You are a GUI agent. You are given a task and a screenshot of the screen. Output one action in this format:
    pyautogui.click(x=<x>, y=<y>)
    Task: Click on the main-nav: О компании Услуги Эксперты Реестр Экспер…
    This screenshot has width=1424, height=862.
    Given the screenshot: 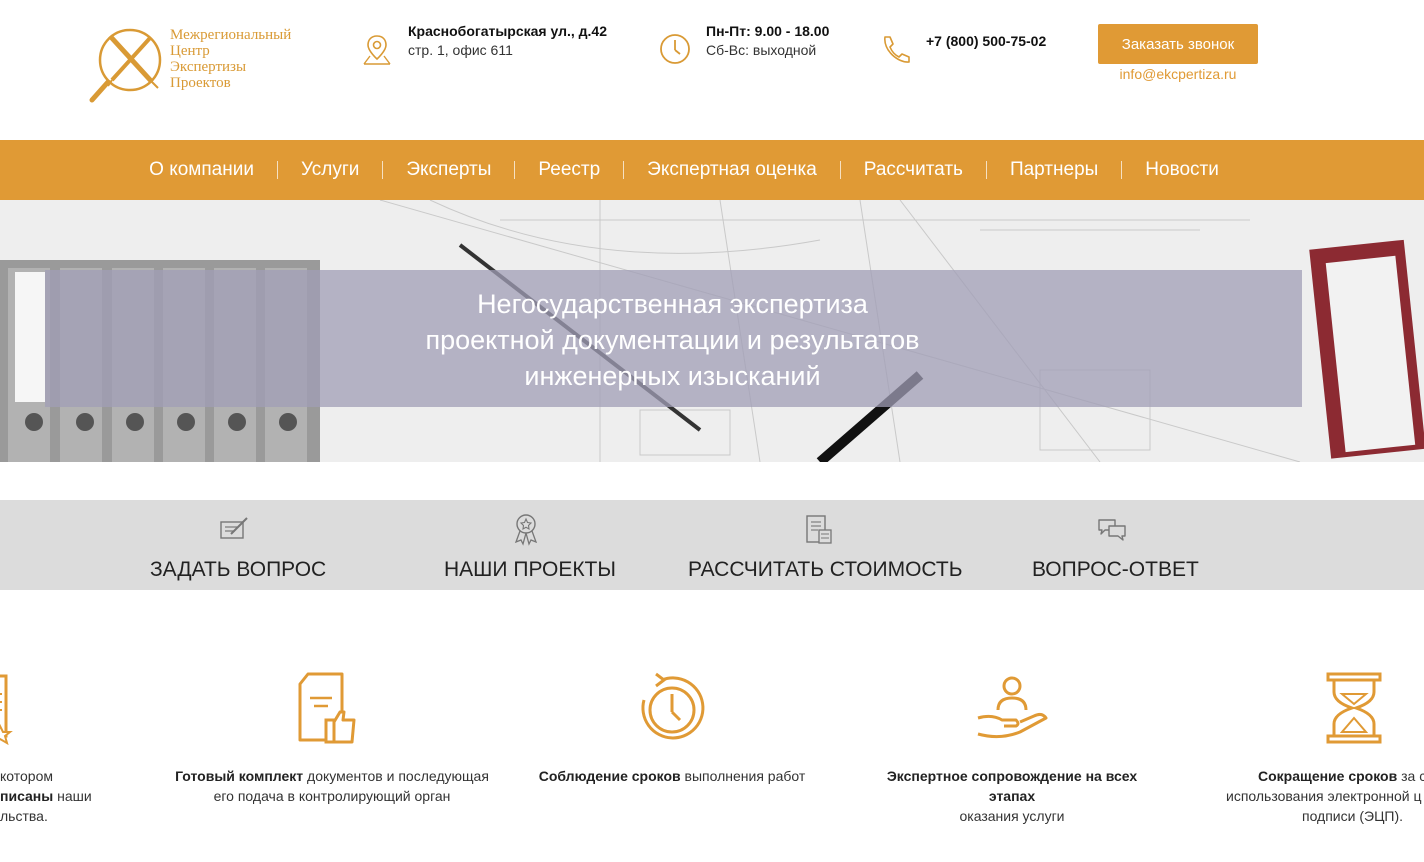 What is the action you would take?
    pyautogui.click(x=712, y=170)
    